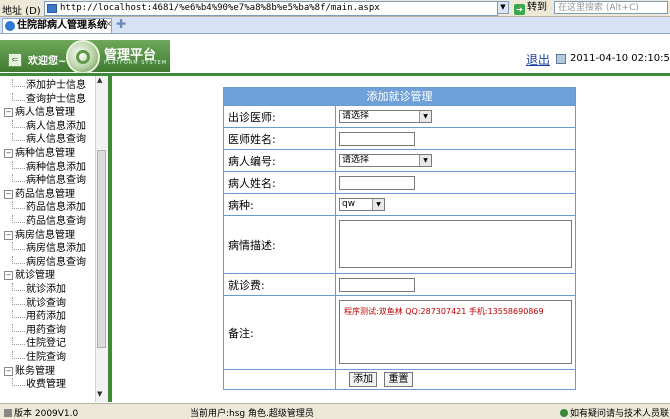  What do you see at coordinates (398, 379) in the screenshot?
I see `reset-button: 重置` at bounding box center [398, 379].